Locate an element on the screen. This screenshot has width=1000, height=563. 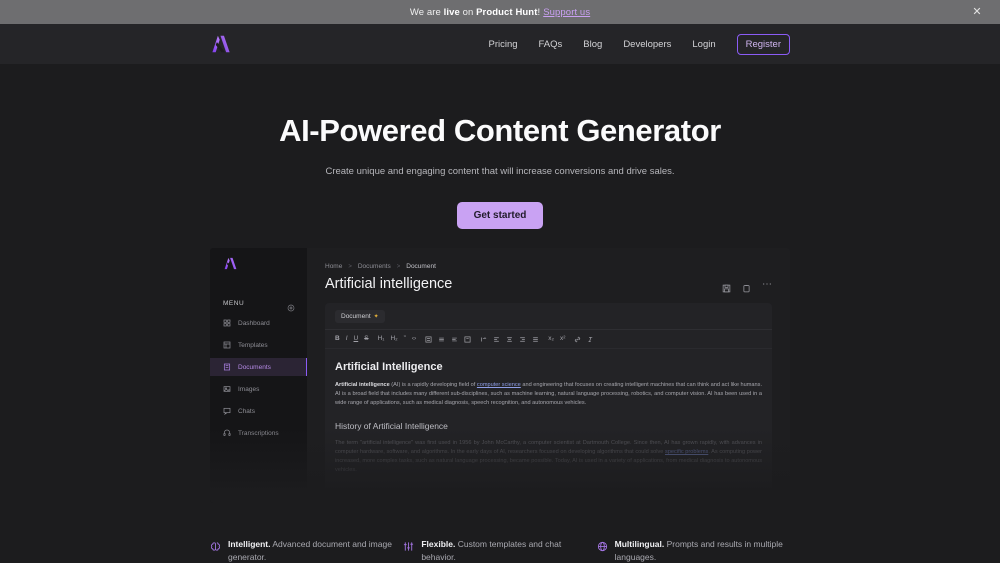
editor-tabs: Document ✦ is located at coordinates (548, 316).